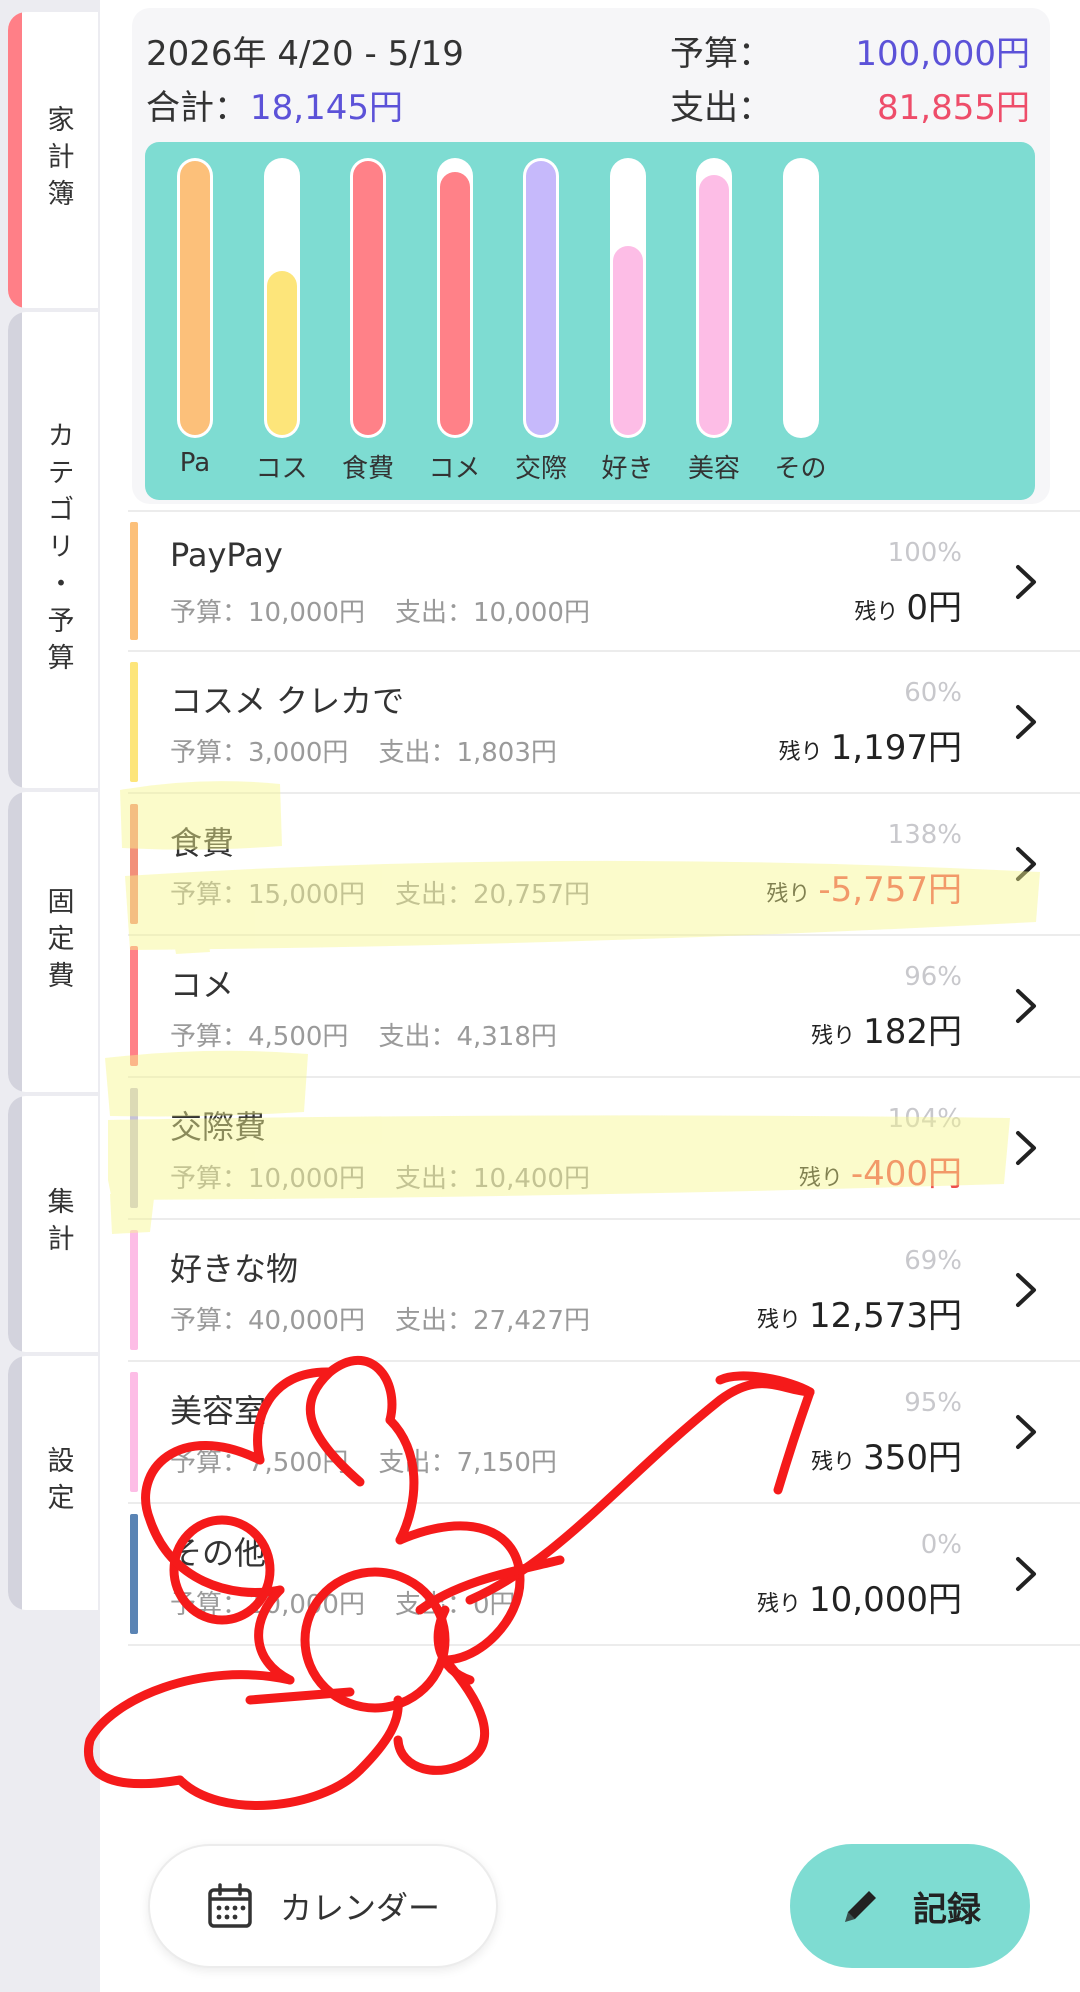  What do you see at coordinates (259, 1463) in the screenshot?
I see `category-budget: 予算：7,500円` at bounding box center [259, 1463].